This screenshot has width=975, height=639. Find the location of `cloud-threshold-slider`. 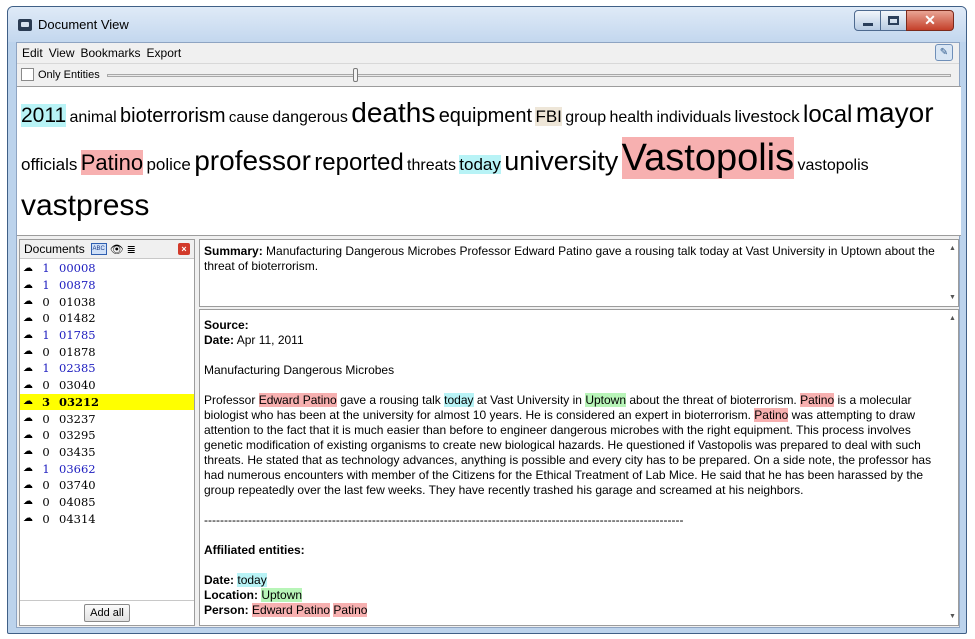

cloud-threshold-slider is located at coordinates (529, 75).